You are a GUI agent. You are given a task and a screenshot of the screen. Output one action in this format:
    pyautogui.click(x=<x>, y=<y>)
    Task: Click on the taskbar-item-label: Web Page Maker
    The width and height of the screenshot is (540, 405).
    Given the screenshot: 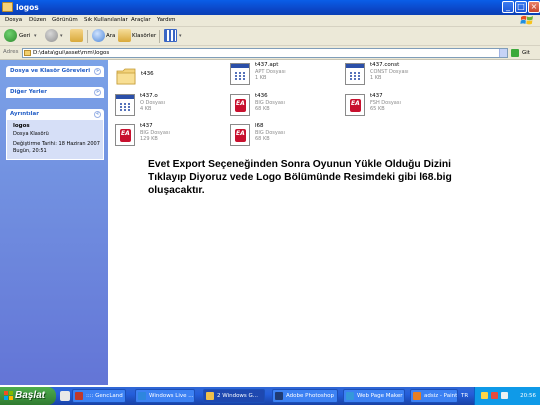 What is the action you would take?
    pyautogui.click(x=380, y=396)
    